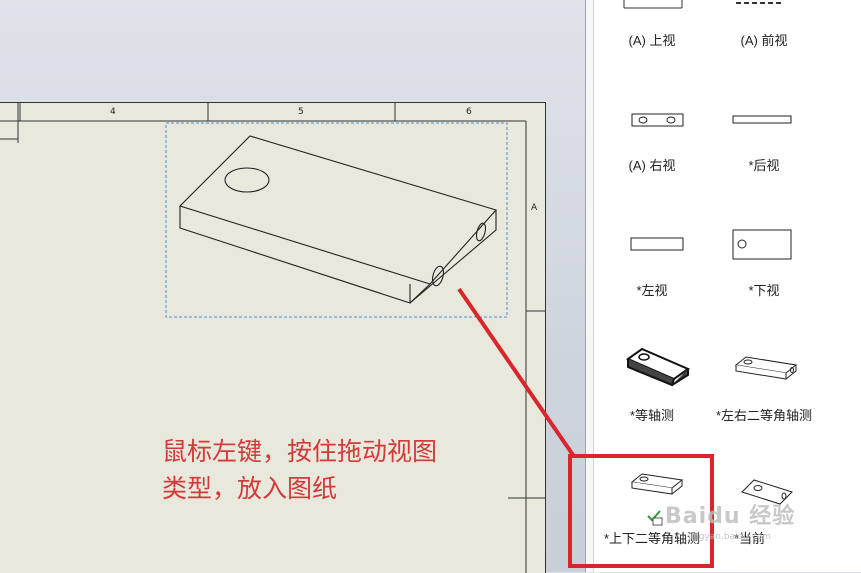 This screenshot has width=861, height=573. What do you see at coordinates (759, 3) in the screenshot?
I see `front-view-icon` at bounding box center [759, 3].